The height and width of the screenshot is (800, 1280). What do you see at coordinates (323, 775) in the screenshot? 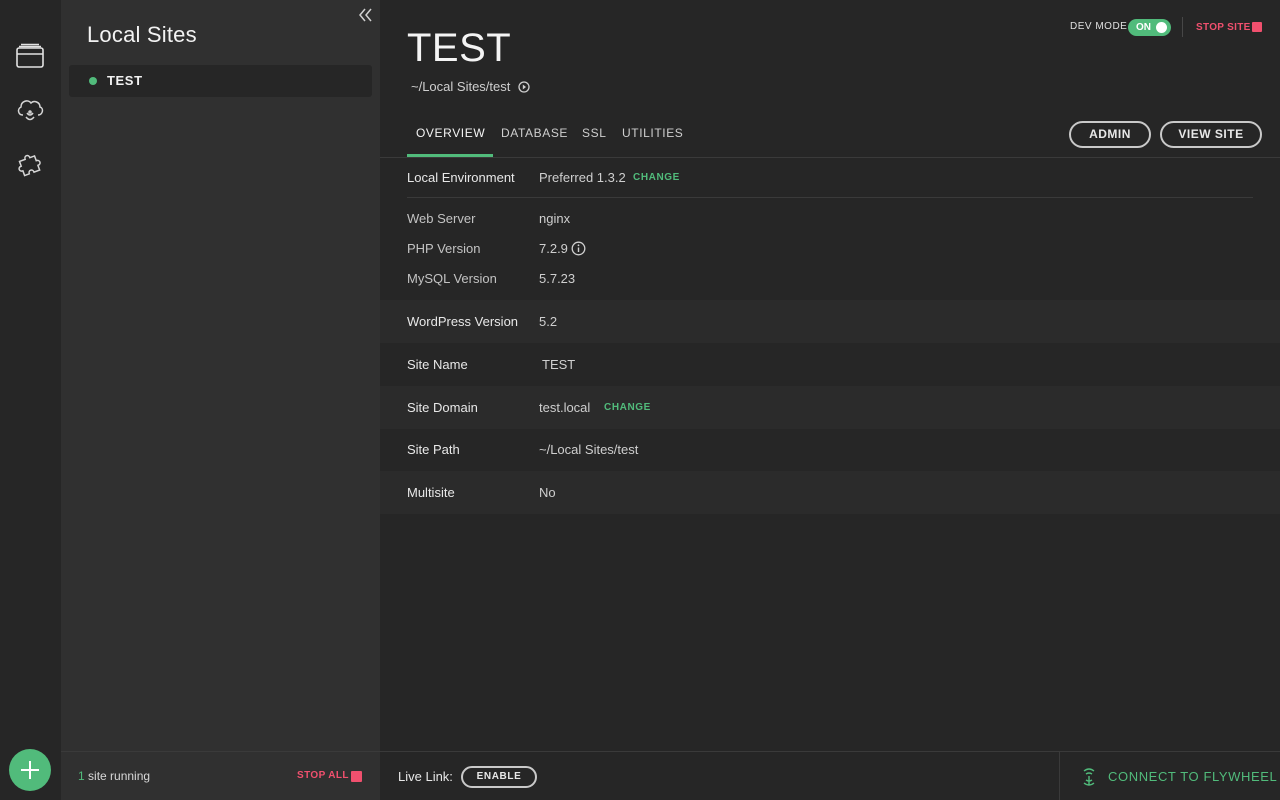
I see `stop-all-button: STOP ALL` at bounding box center [323, 775].